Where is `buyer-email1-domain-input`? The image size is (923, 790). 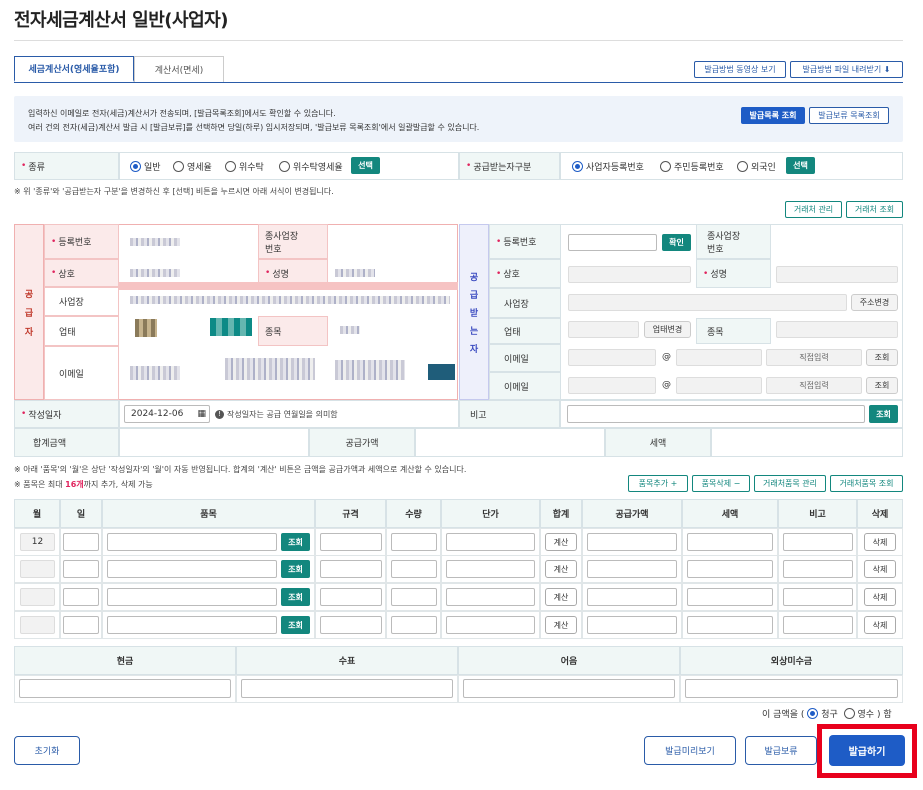
buyer-email1-domain-input is located at coordinates (719, 357).